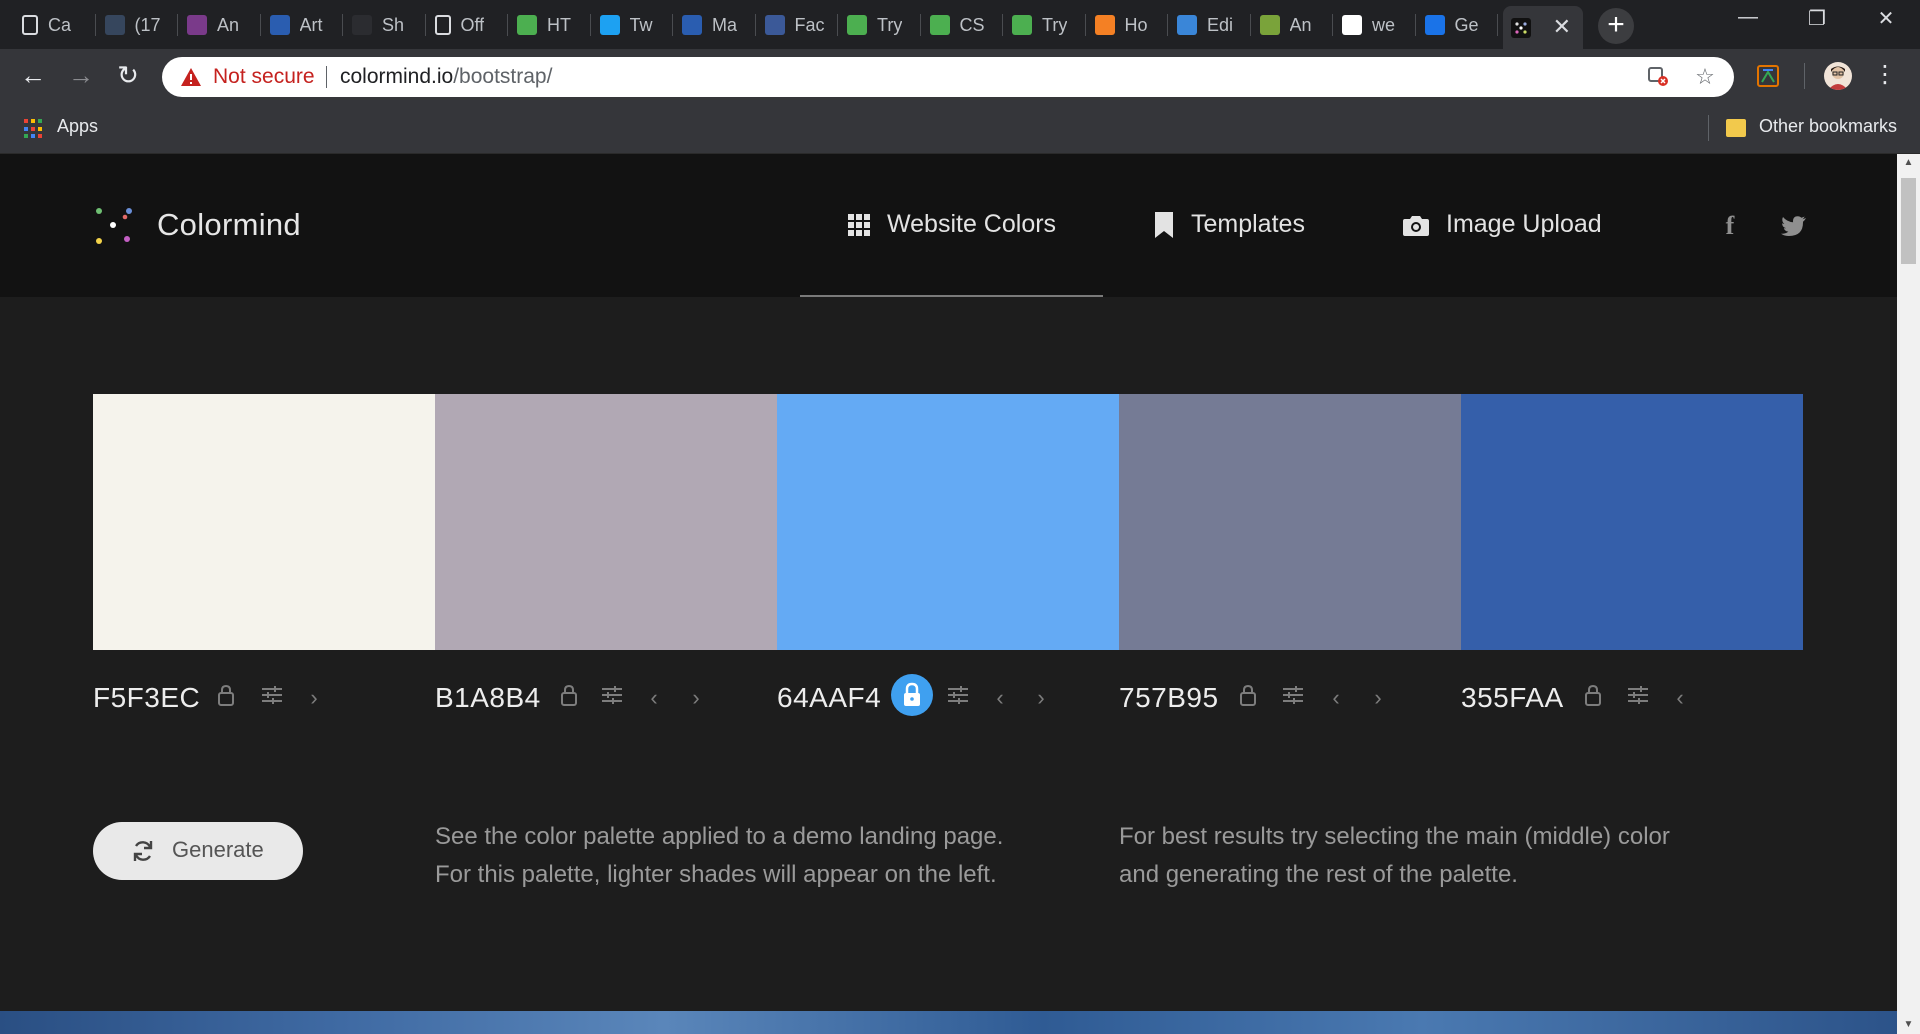 This screenshot has height=1034, width=1920. What do you see at coordinates (912, 695) in the screenshot?
I see `locked-icon` at bounding box center [912, 695].